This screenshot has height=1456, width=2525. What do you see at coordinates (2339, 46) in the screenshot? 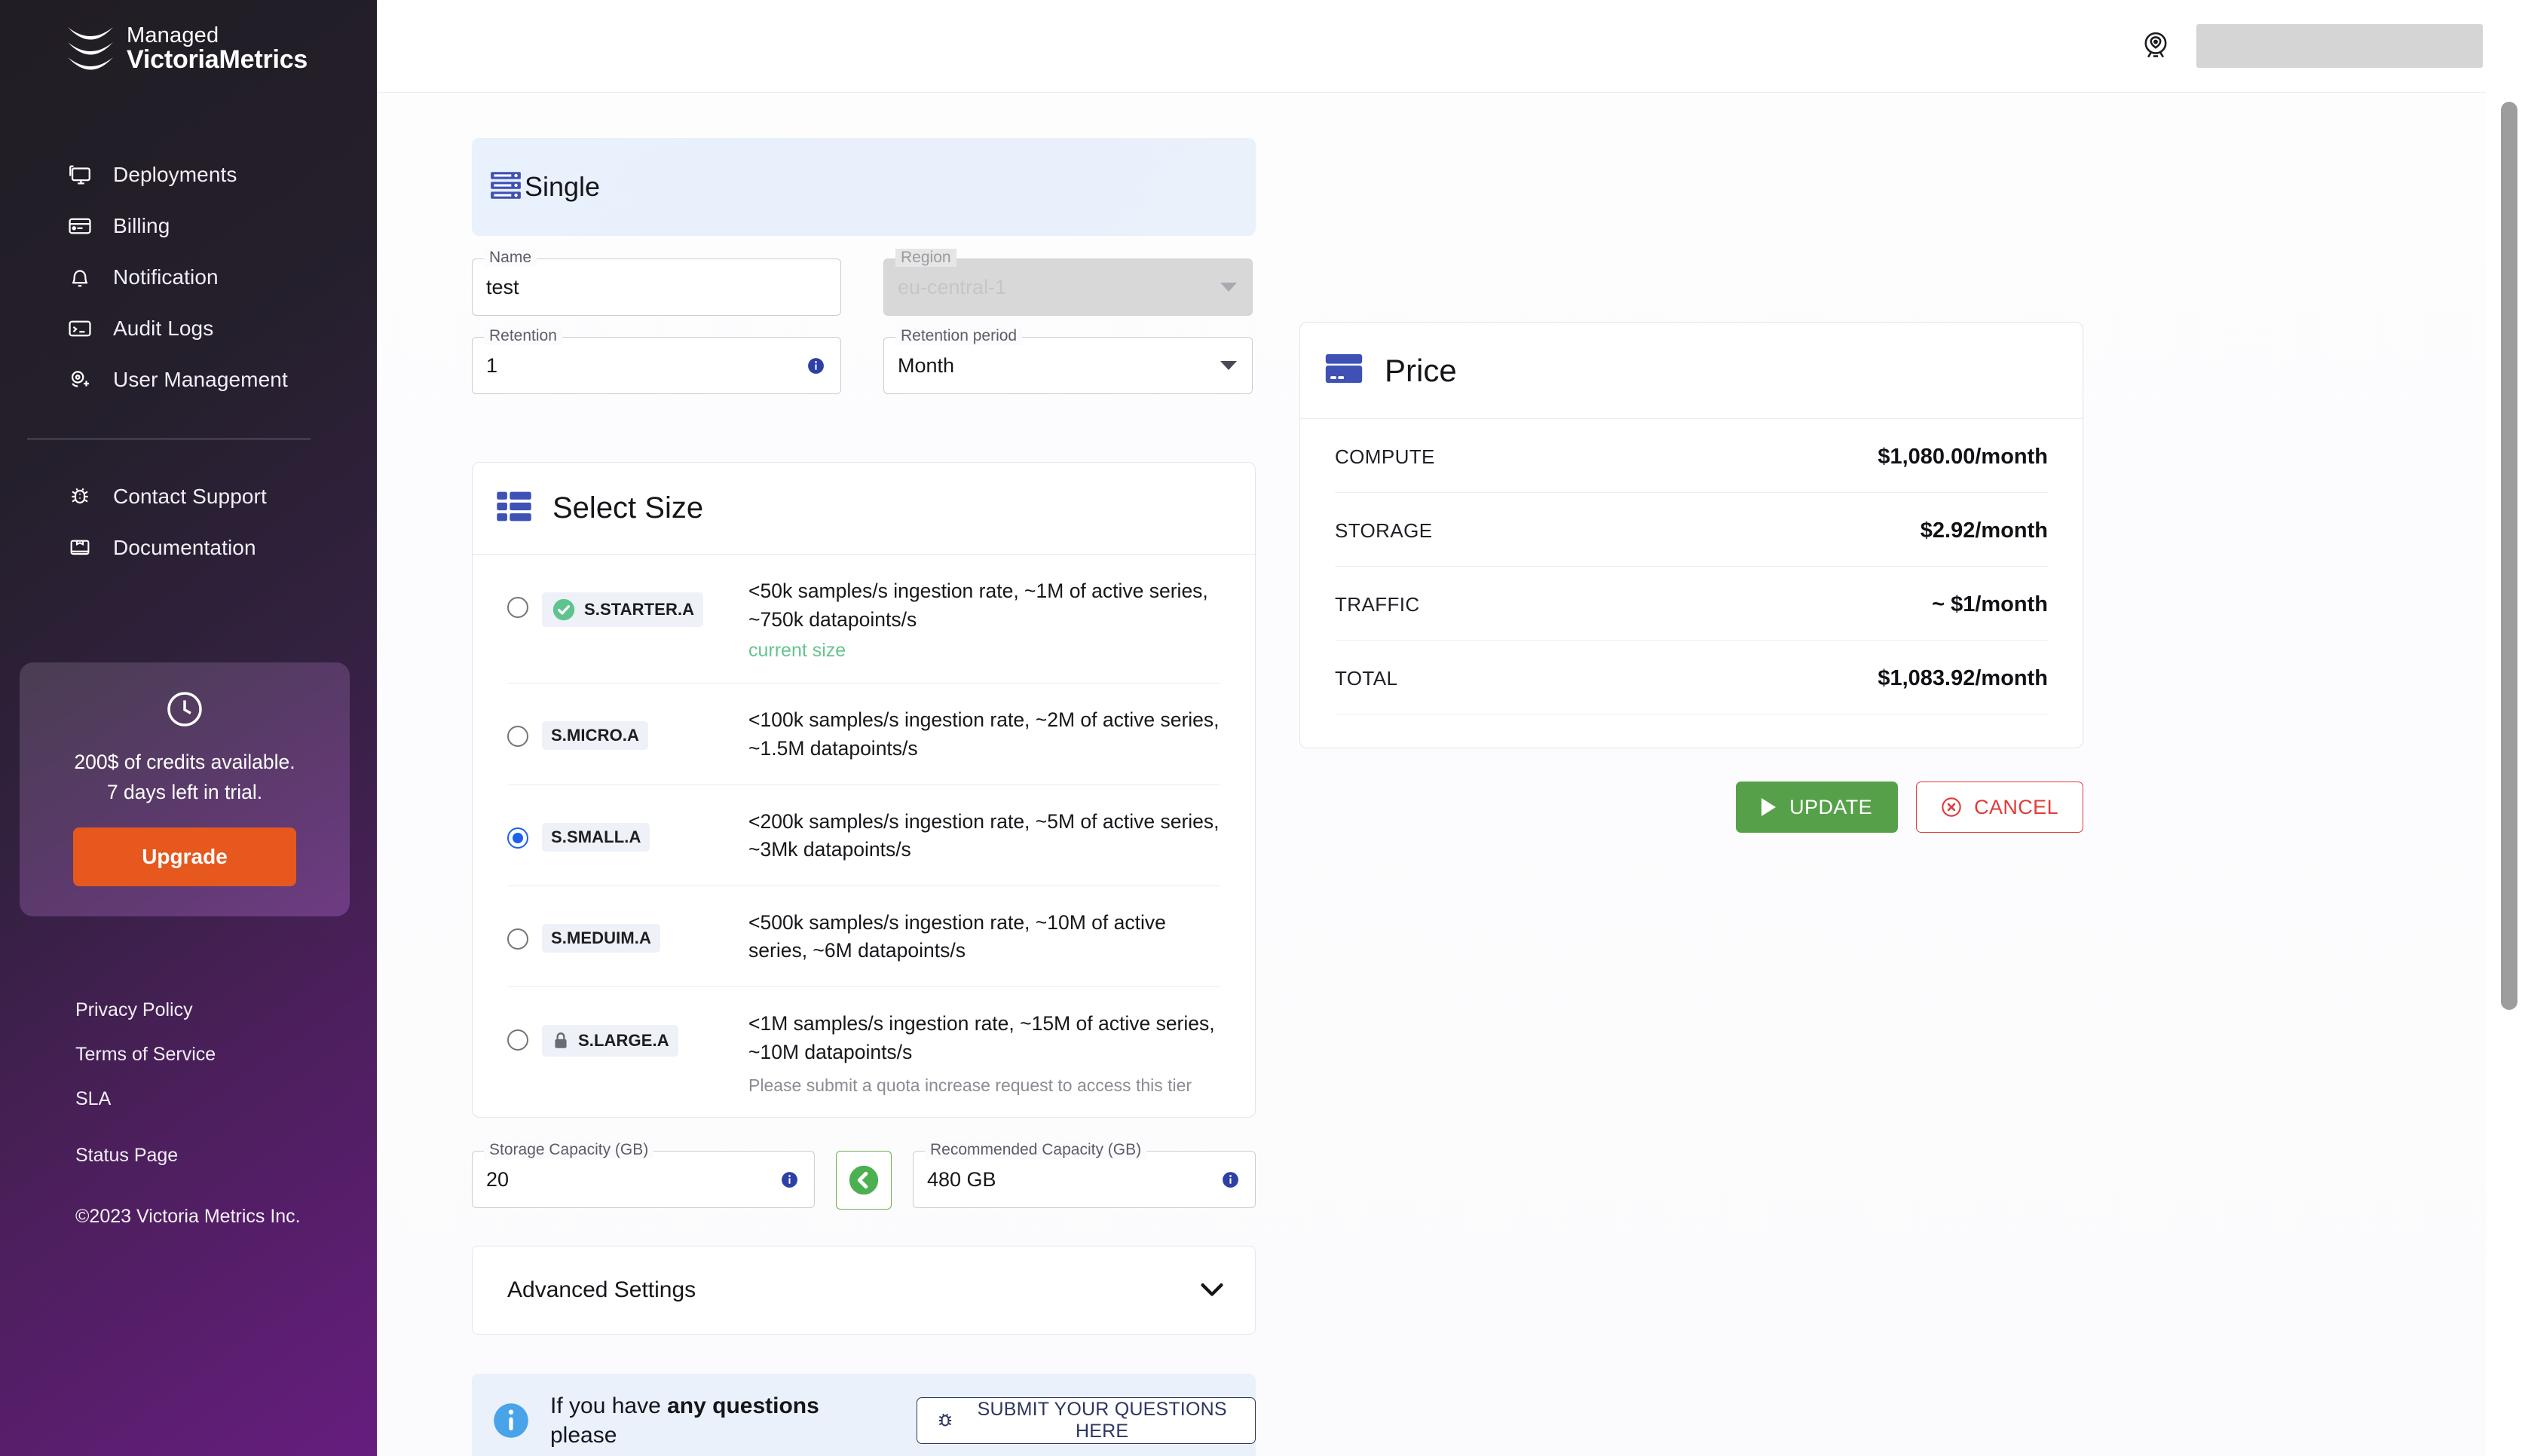
I see `topbar-placeholder-box` at bounding box center [2339, 46].